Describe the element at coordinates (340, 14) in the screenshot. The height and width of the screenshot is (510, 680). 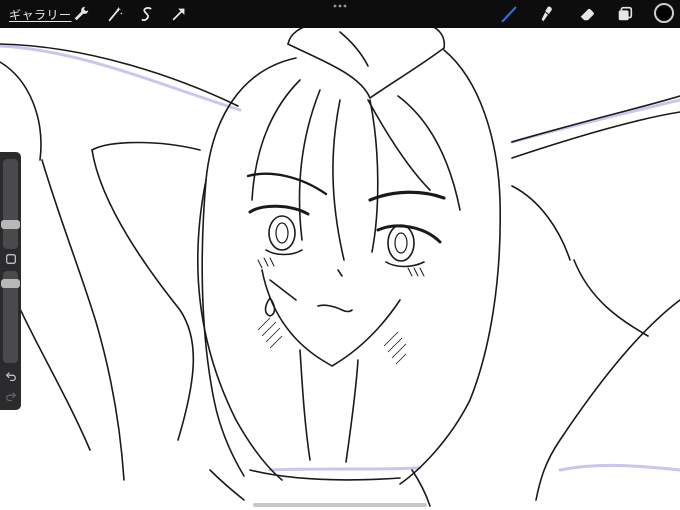
I see `top-toolbar: ギャラリー` at that location.